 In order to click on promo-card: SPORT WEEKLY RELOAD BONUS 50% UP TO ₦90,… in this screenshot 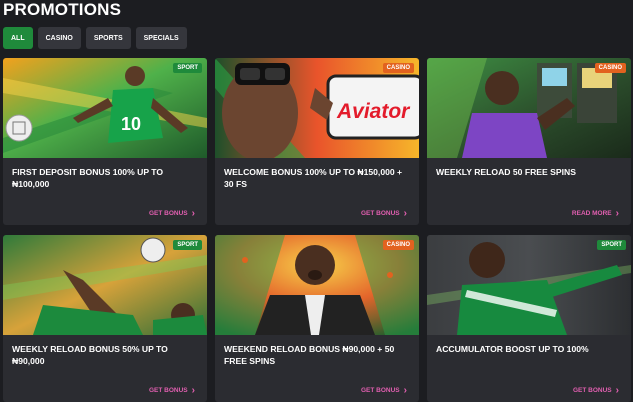, I will do `click(105, 318)`.